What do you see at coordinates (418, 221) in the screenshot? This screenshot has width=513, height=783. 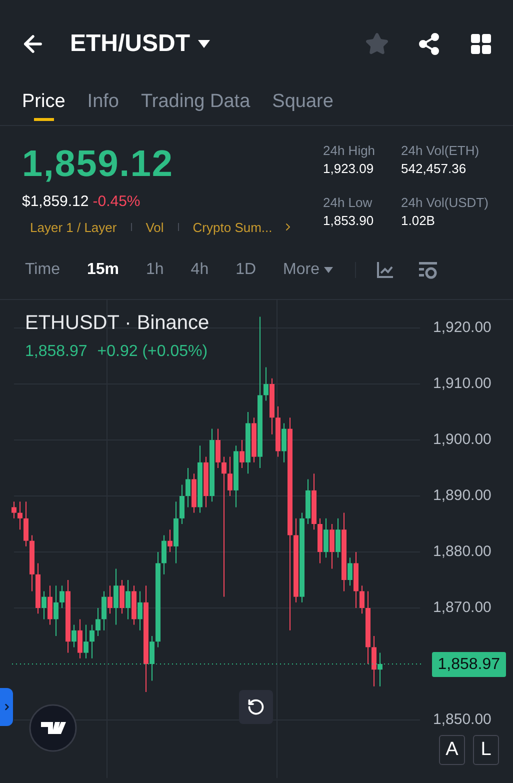 I see `stat-value: 1.02B` at bounding box center [418, 221].